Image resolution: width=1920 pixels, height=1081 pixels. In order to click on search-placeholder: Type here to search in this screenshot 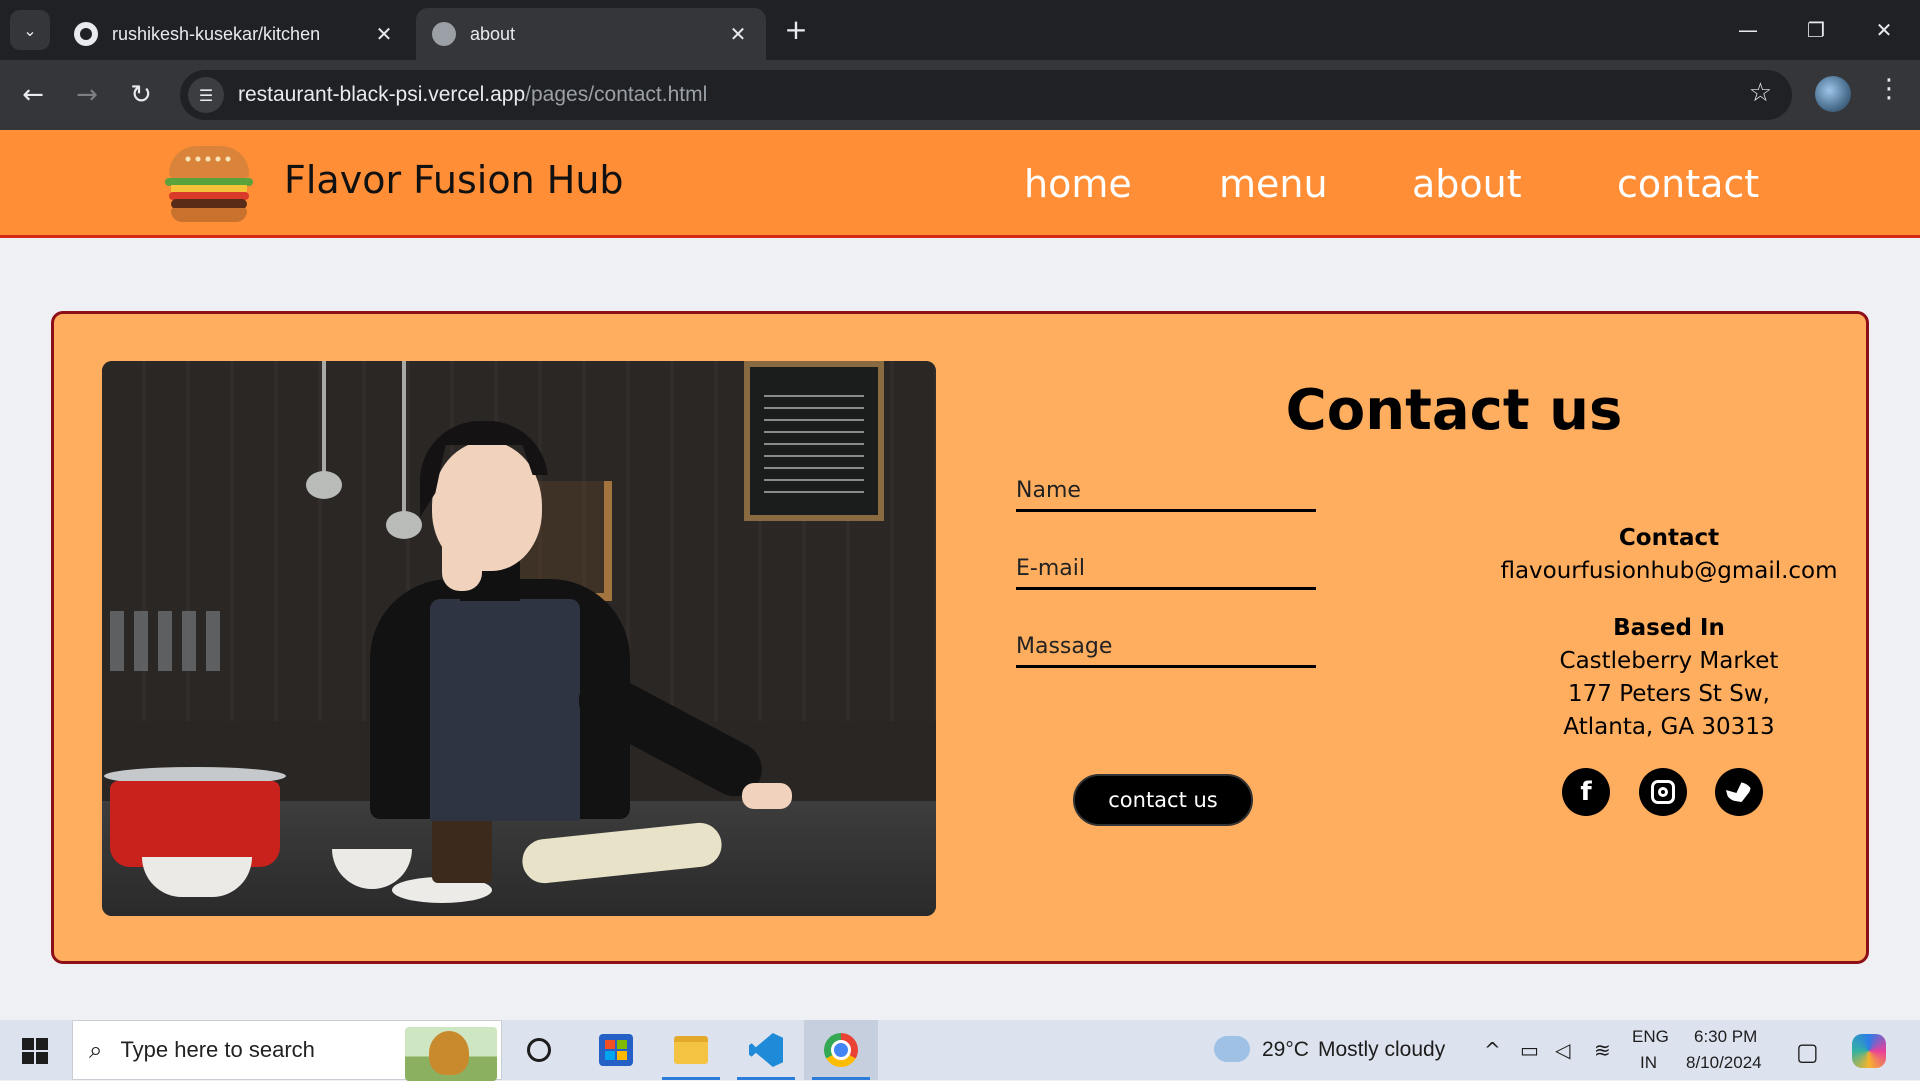, I will do `click(217, 1049)`.